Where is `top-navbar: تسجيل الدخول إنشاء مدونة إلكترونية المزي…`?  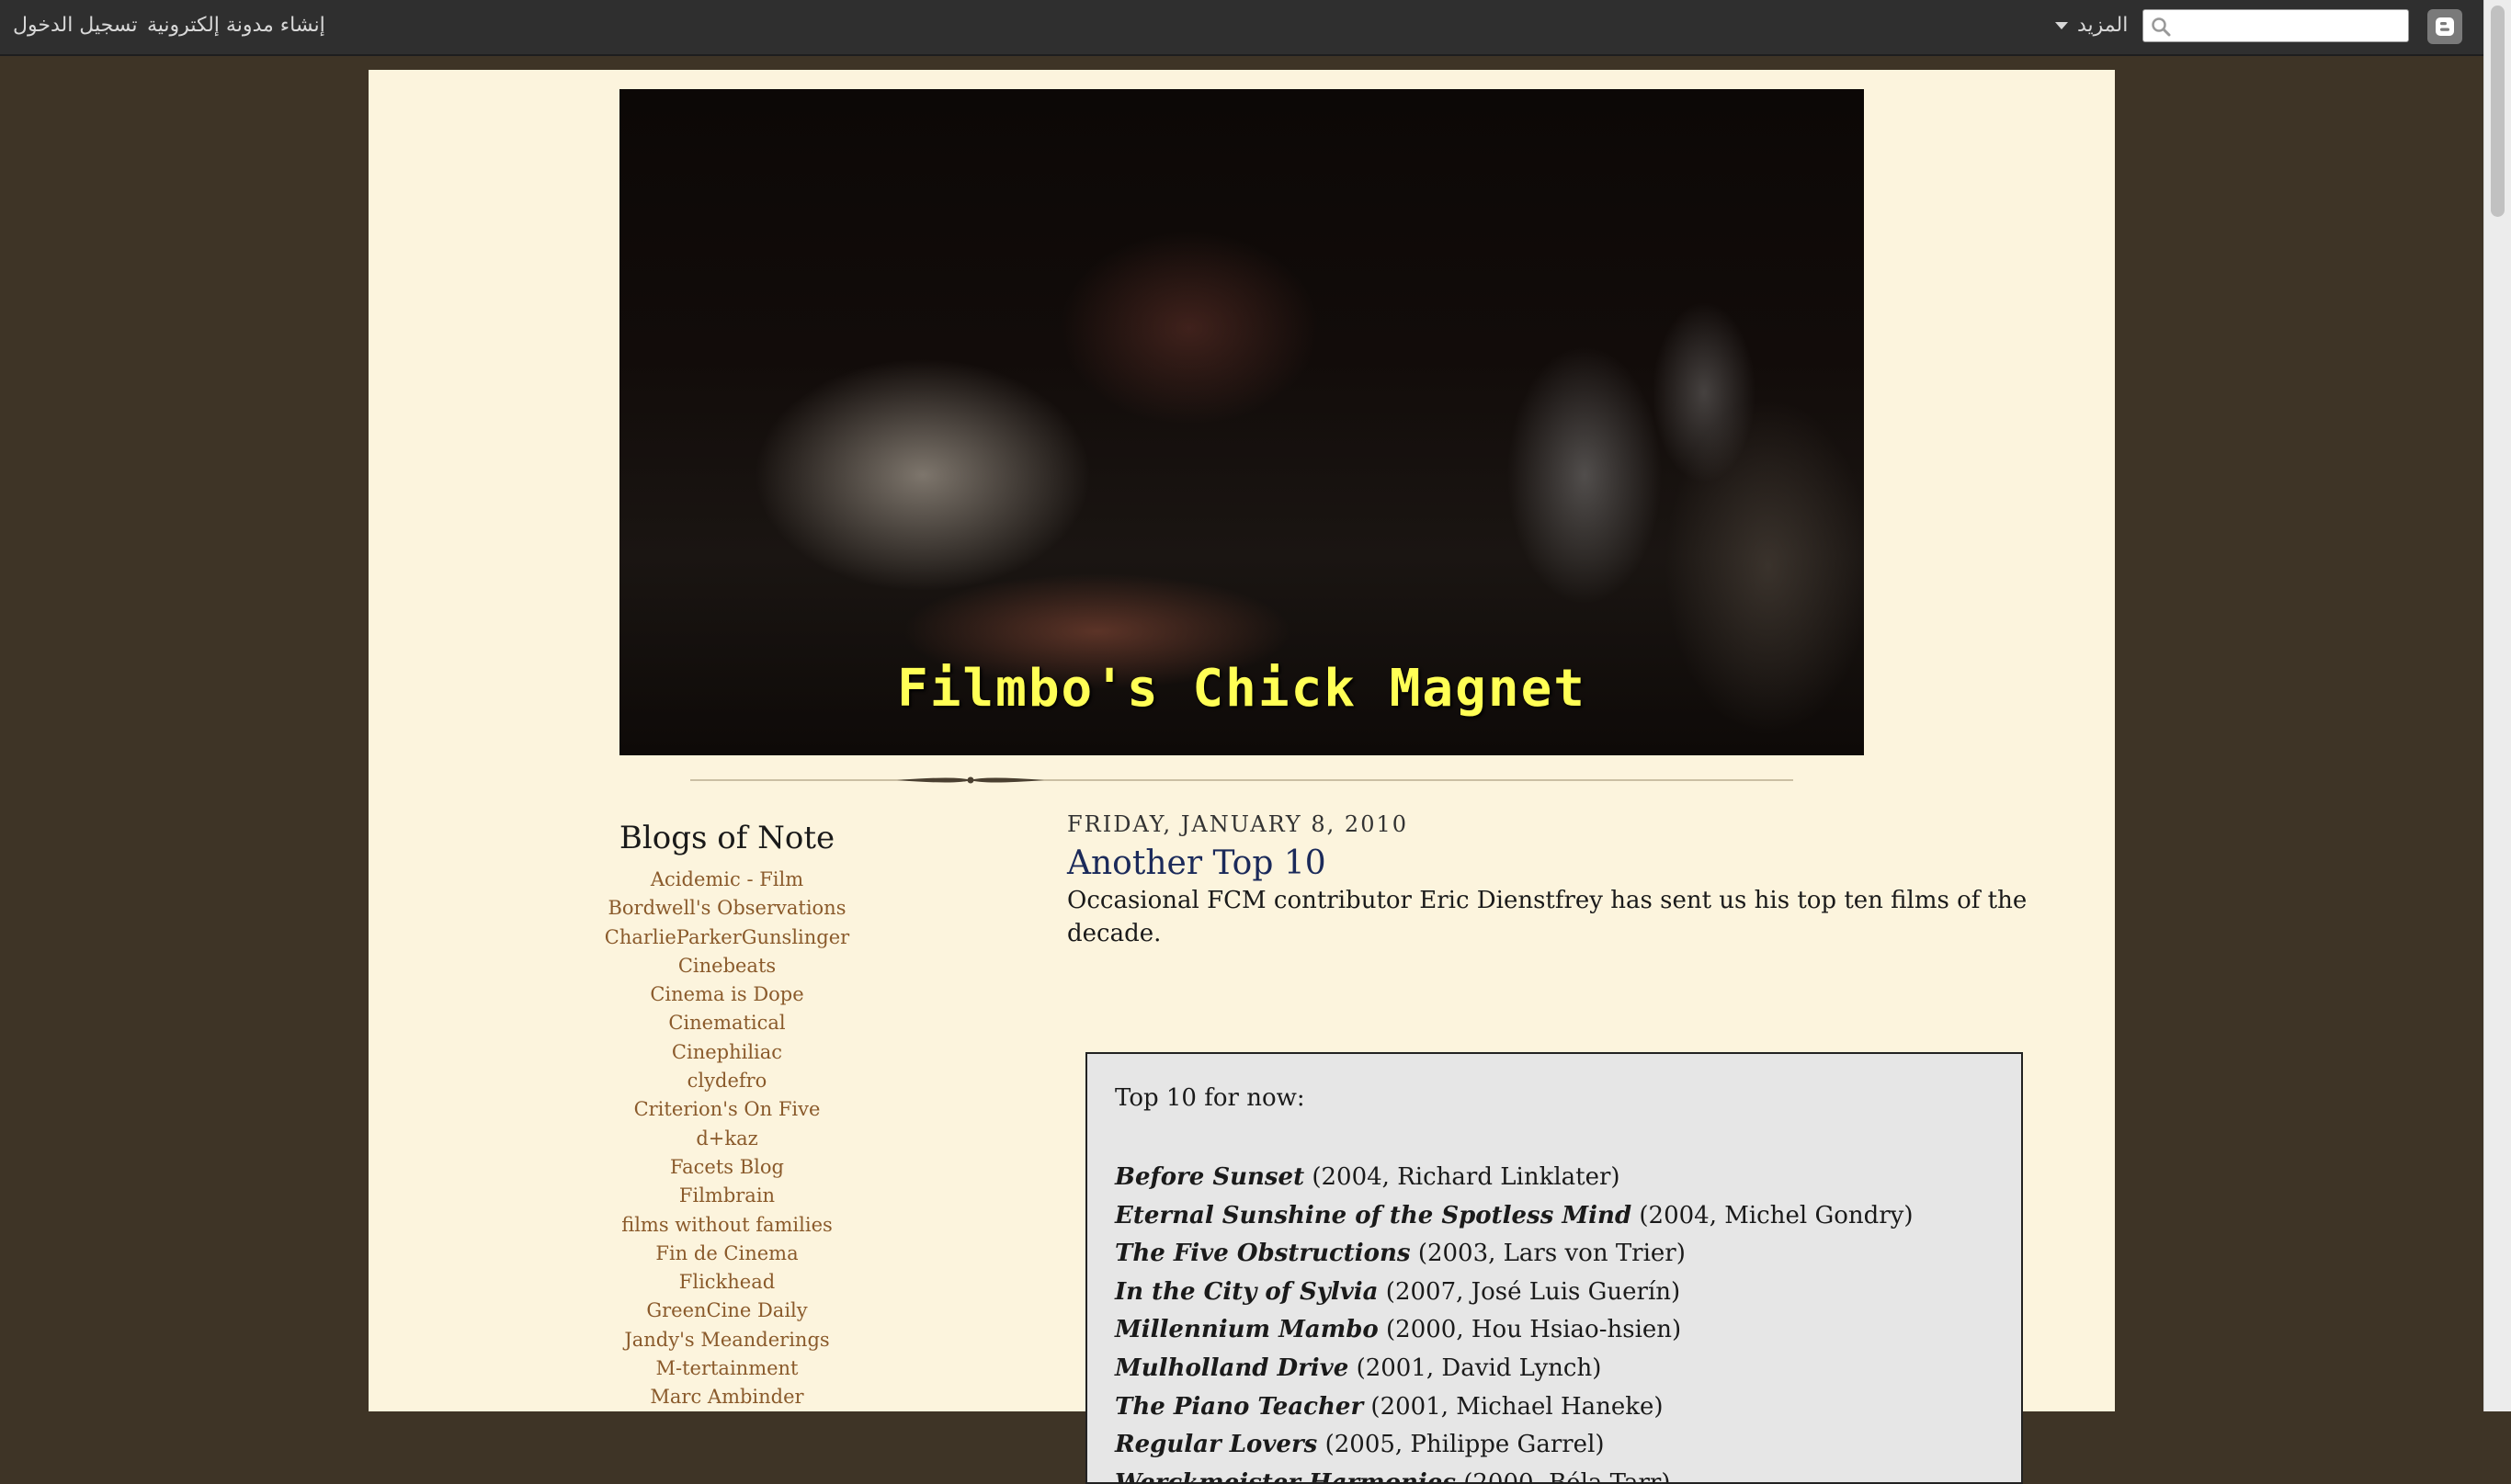 top-navbar: تسجيل الدخول إنشاء مدونة إلكترونية المزي… is located at coordinates (1241, 28).